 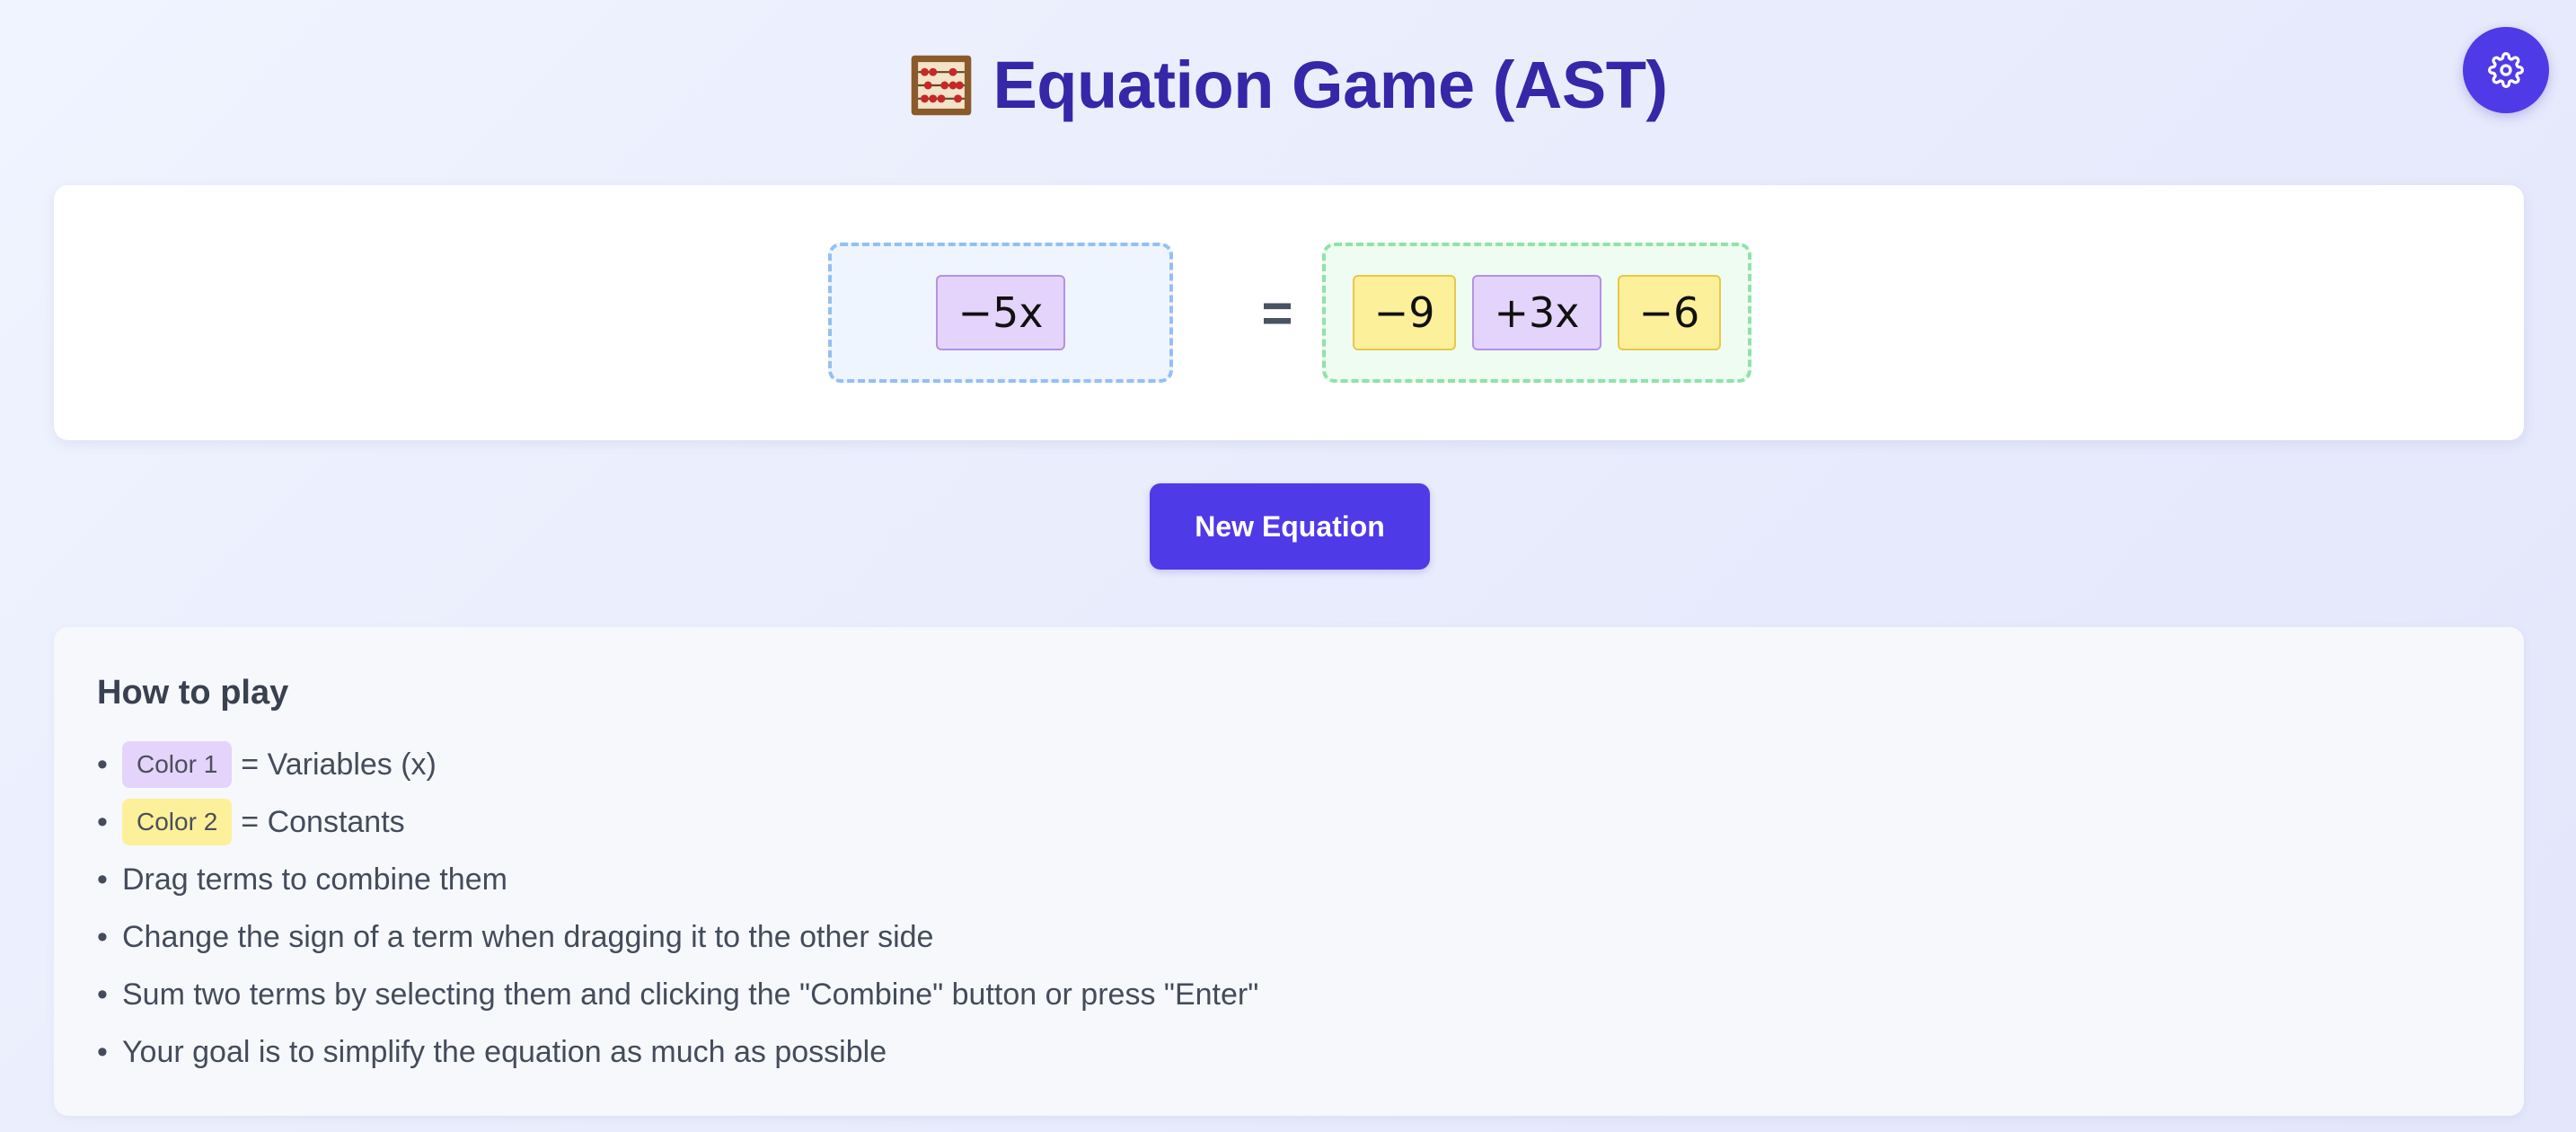 I want to click on term-variable: −5x, so click(x=1000, y=312).